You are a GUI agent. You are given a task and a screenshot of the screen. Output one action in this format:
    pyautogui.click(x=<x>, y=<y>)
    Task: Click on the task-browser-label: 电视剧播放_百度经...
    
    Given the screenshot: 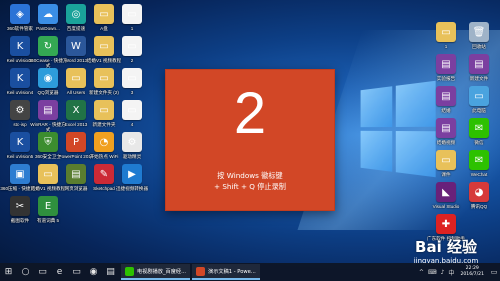 What is the action you would take?
    pyautogui.click(x=162, y=271)
    